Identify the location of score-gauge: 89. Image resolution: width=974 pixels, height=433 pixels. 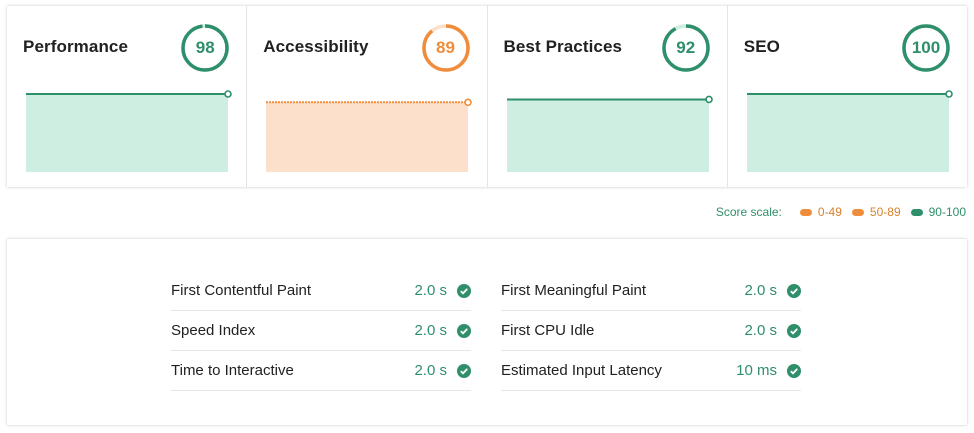
(446, 48).